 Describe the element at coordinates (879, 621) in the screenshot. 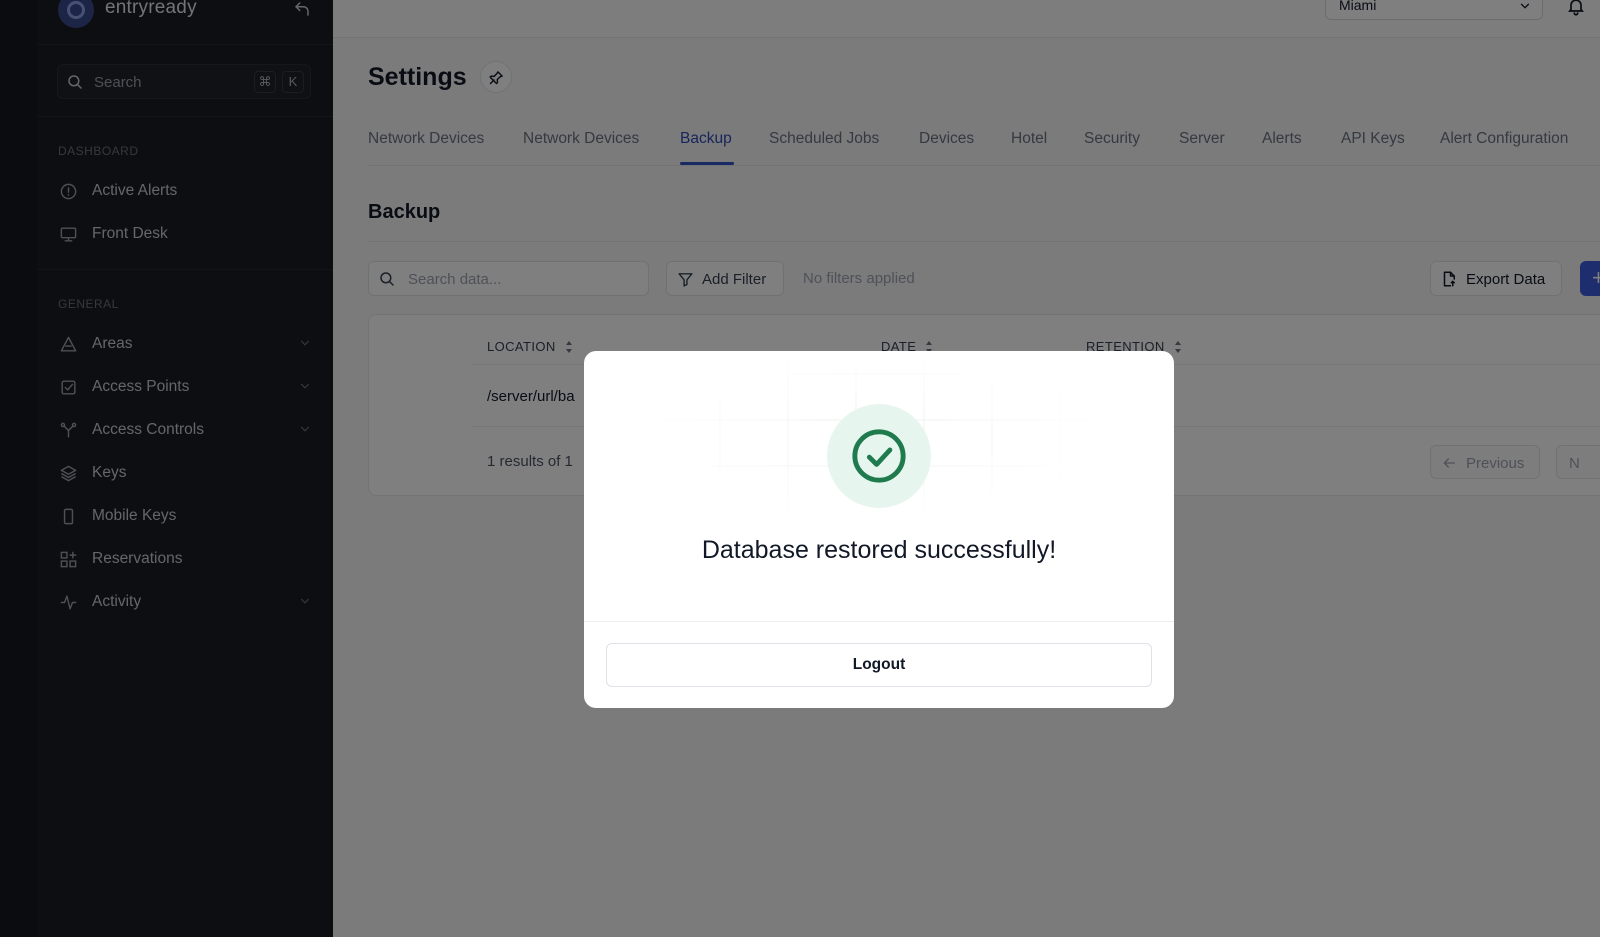

I see `dialog-divider` at that location.